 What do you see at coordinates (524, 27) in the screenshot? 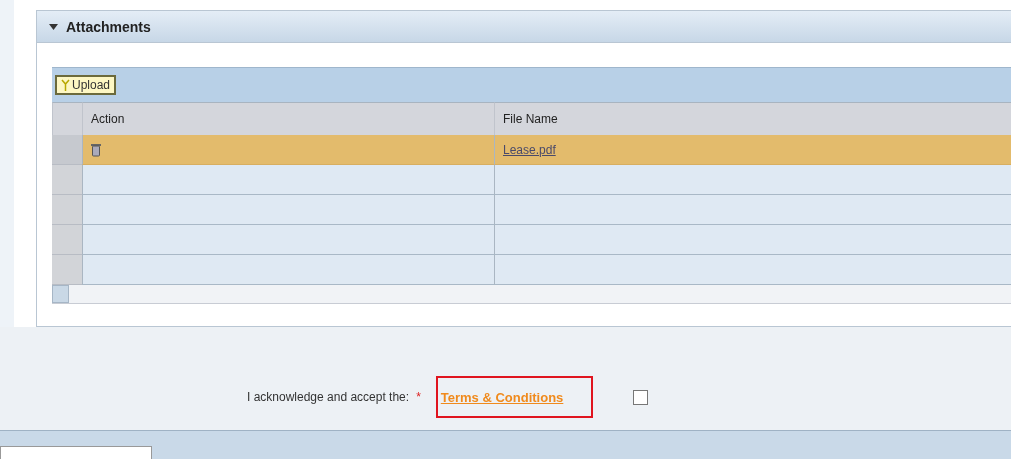
I see `panel-header: Attachments` at bounding box center [524, 27].